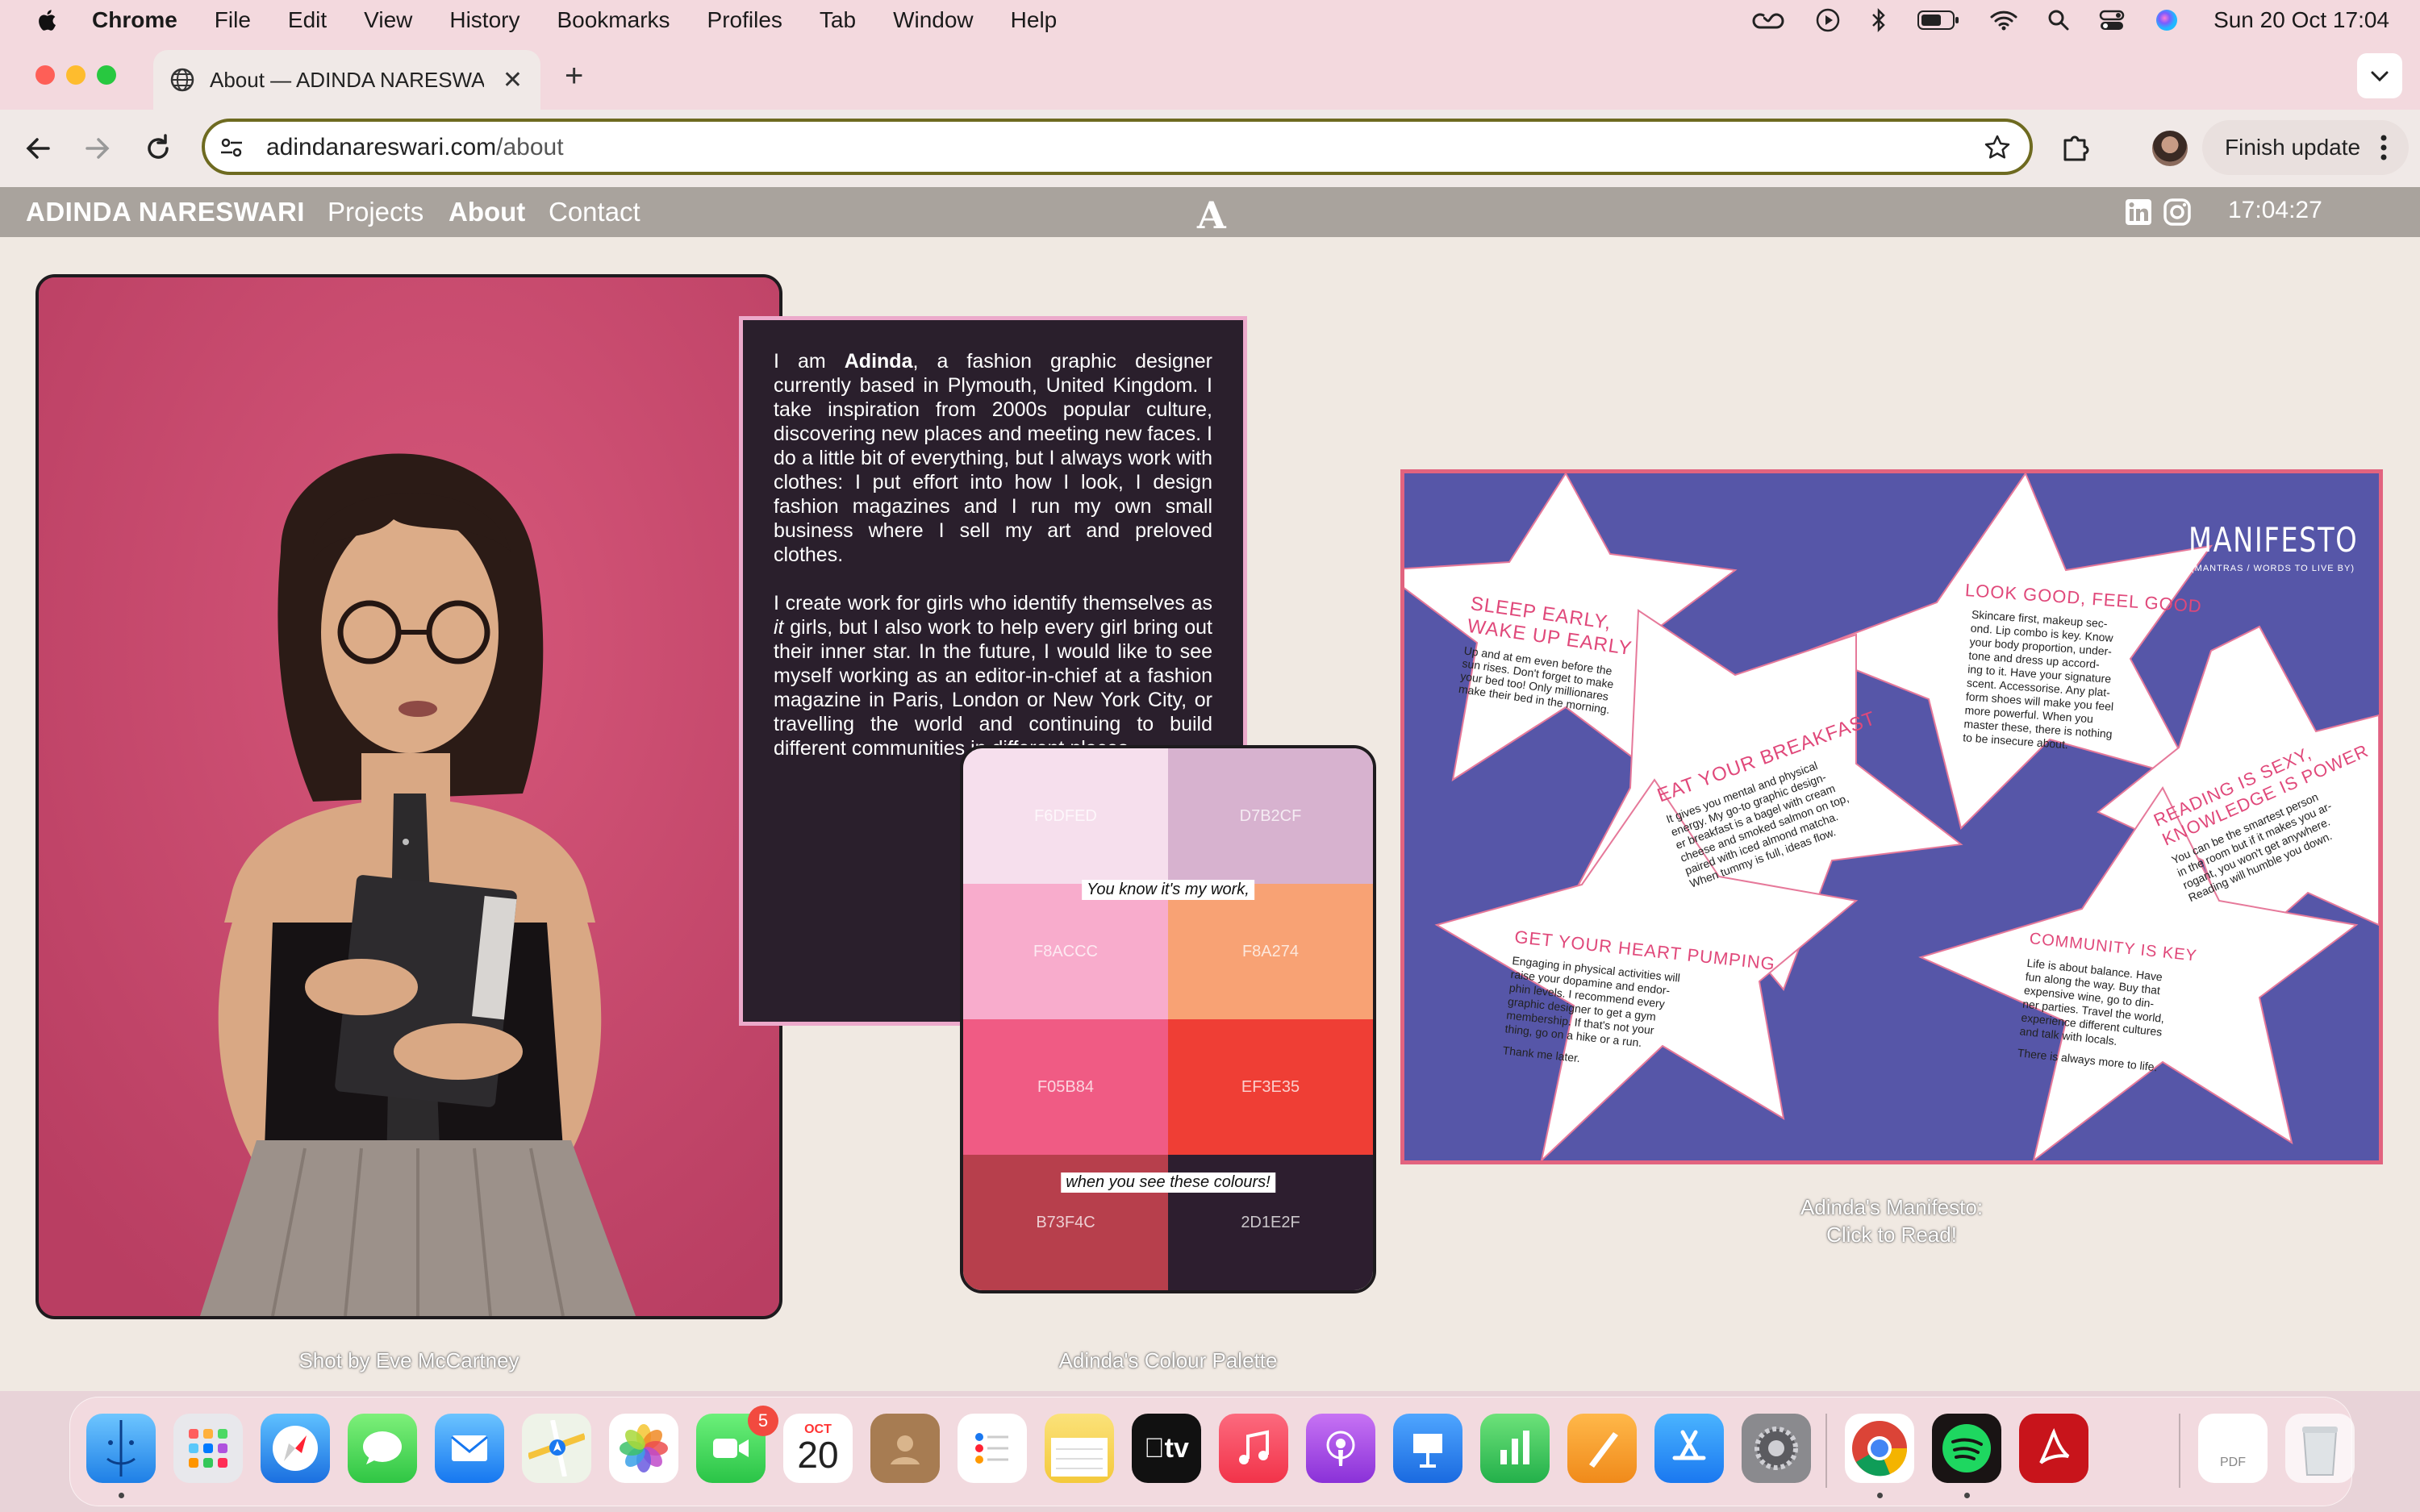 The height and width of the screenshot is (1512, 2420). What do you see at coordinates (415, 147) in the screenshot?
I see `address-bar-url: adindanareswari.com/about` at bounding box center [415, 147].